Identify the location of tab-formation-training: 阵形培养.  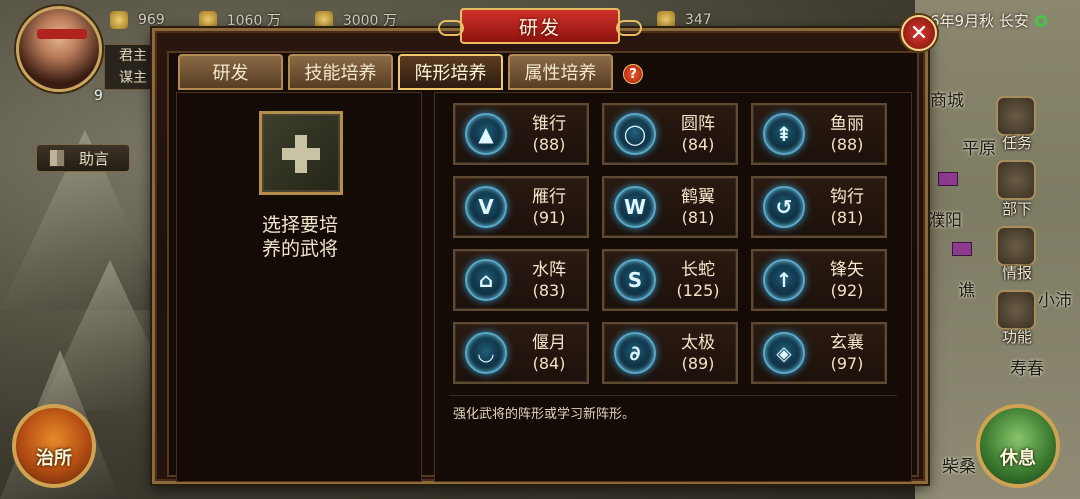
(450, 72).